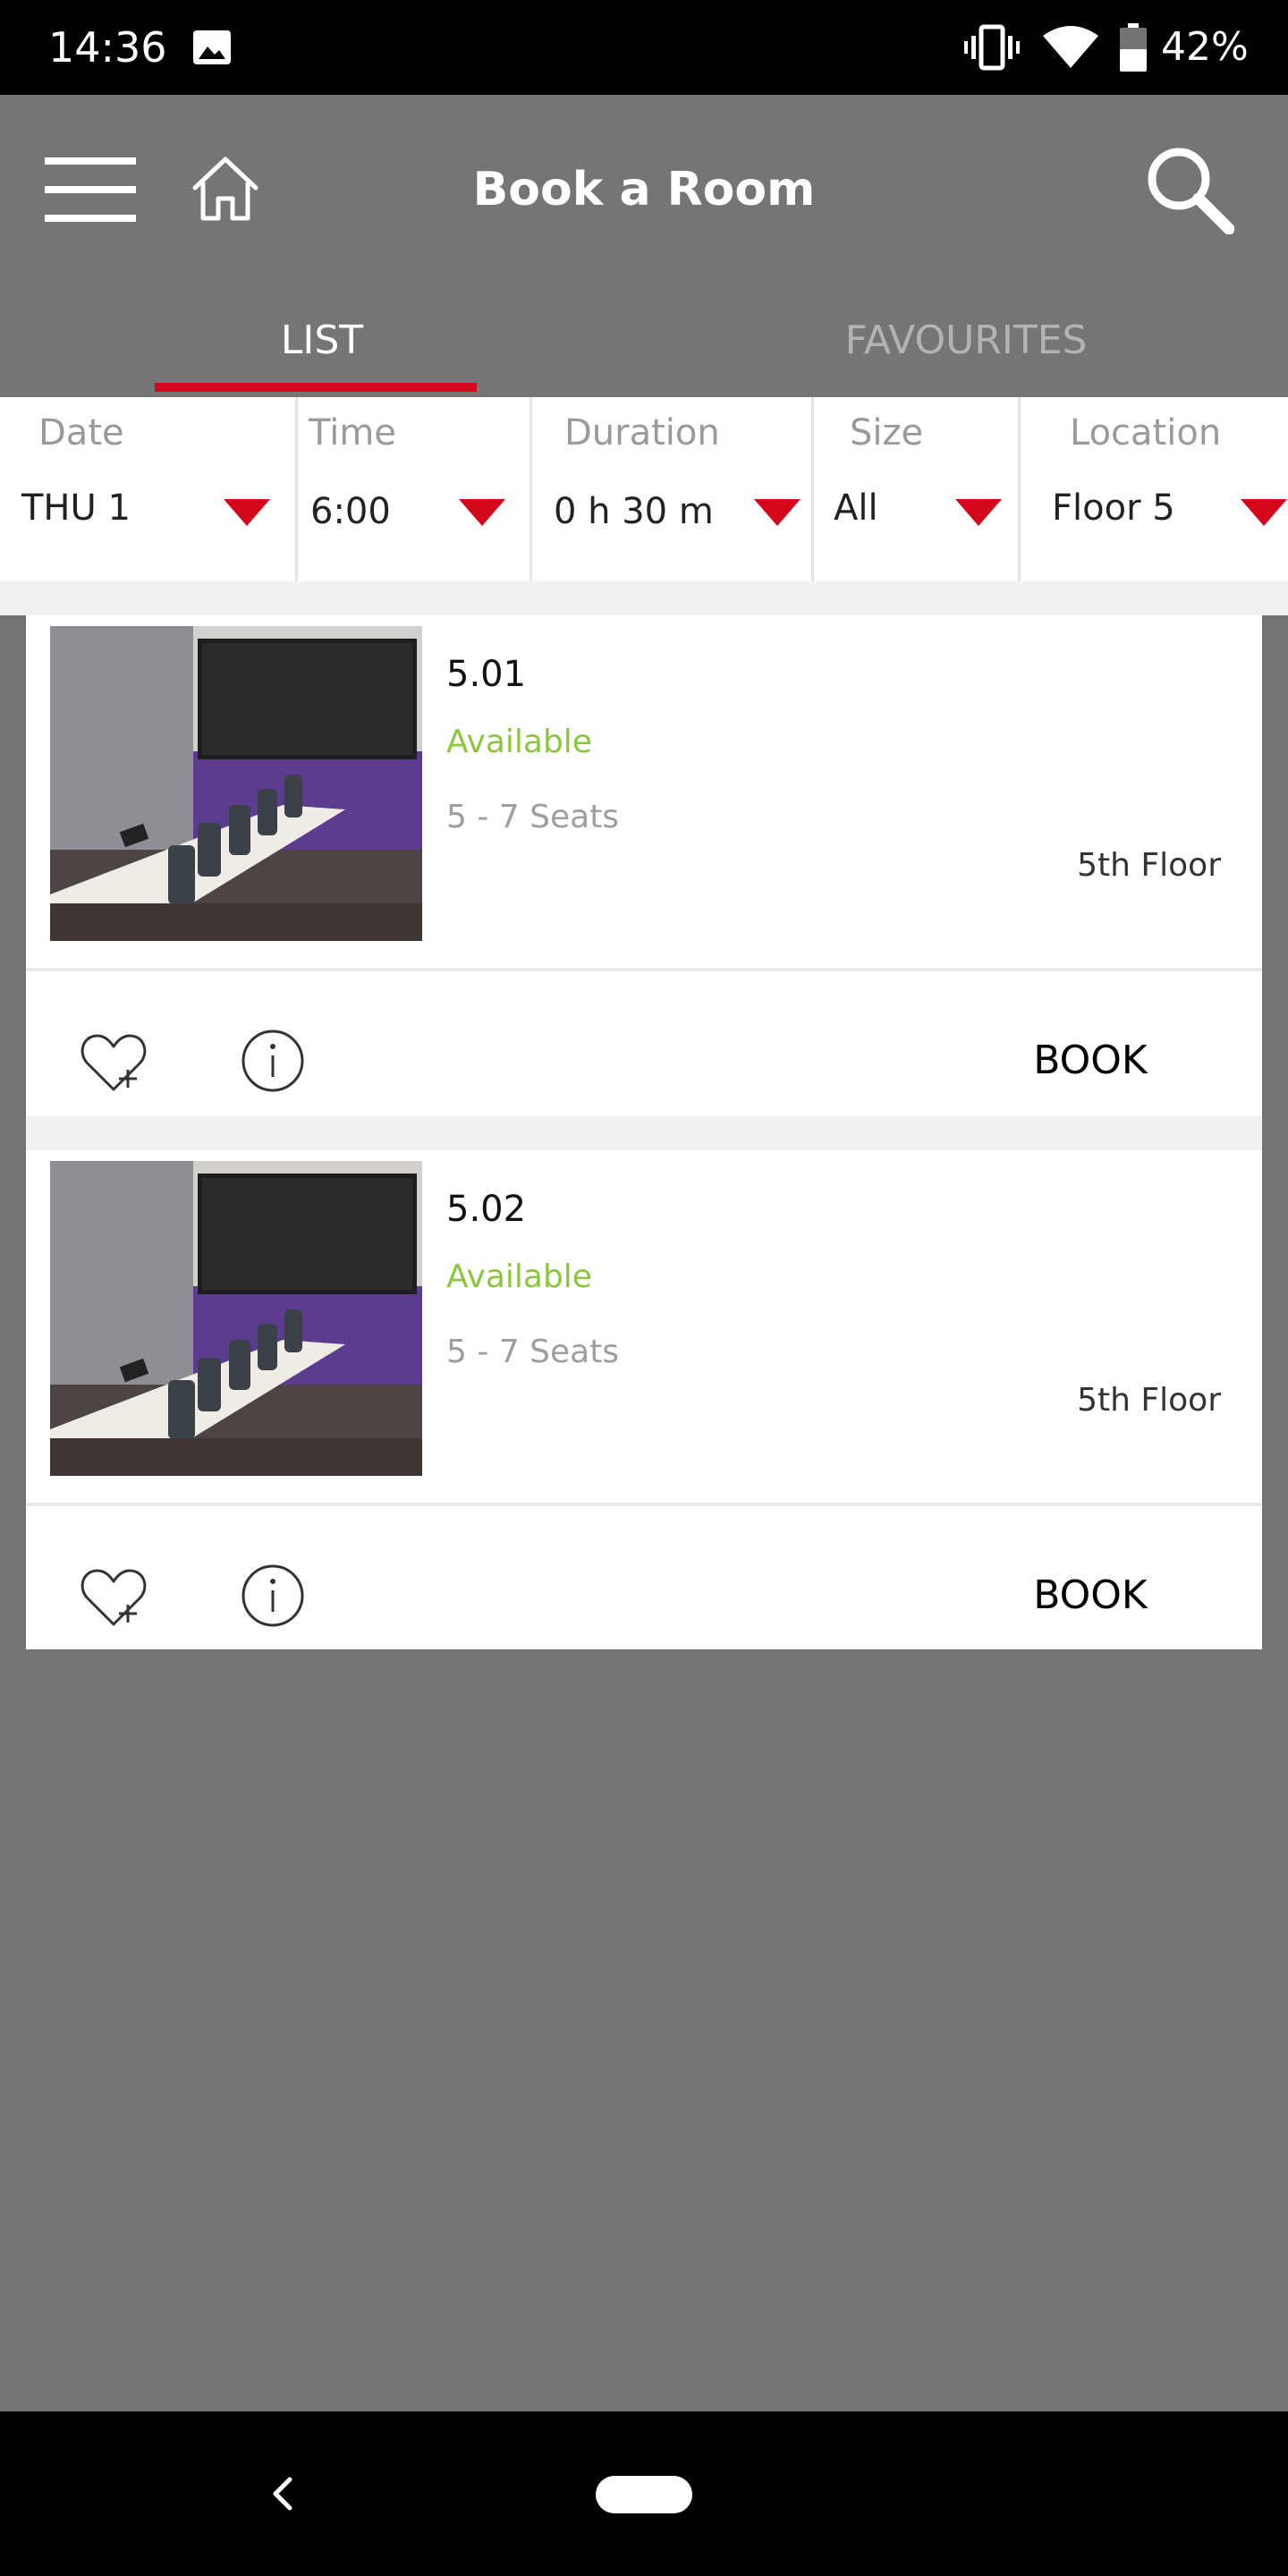 This screenshot has height=2576, width=1288. What do you see at coordinates (1189, 189) in the screenshot?
I see `search-icon` at bounding box center [1189, 189].